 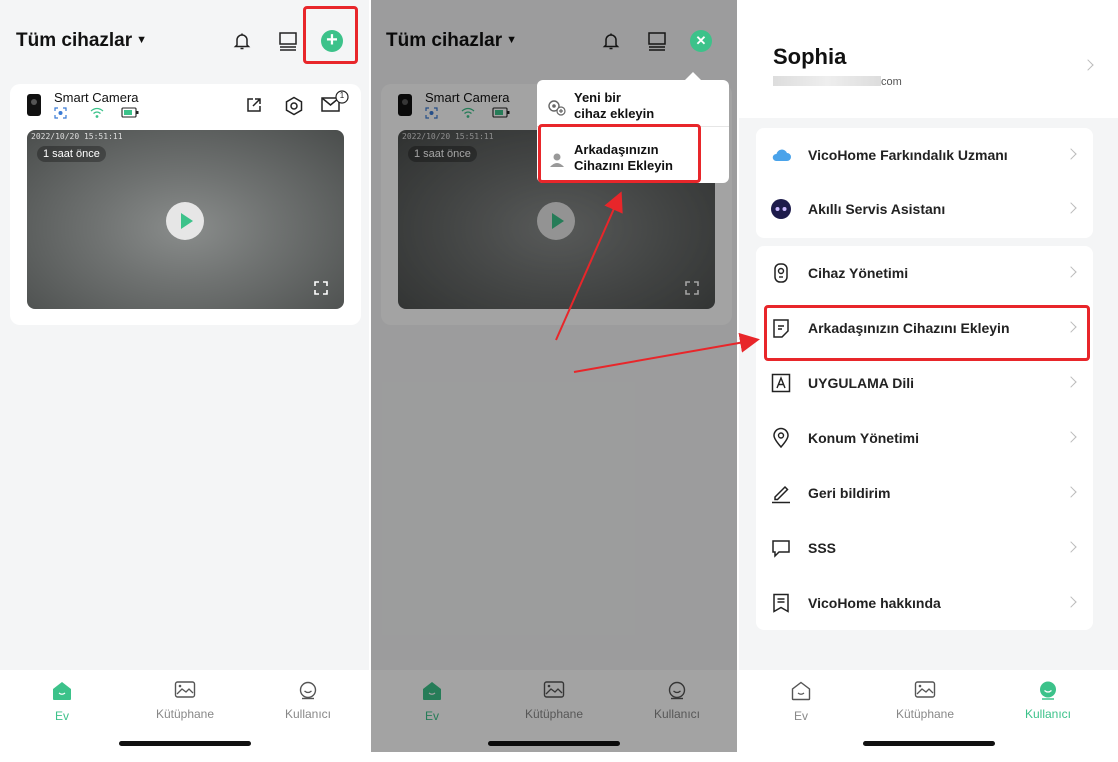 What do you see at coordinates (666, 352) in the screenshot?
I see `arrow-to-menu-item` at bounding box center [666, 352].